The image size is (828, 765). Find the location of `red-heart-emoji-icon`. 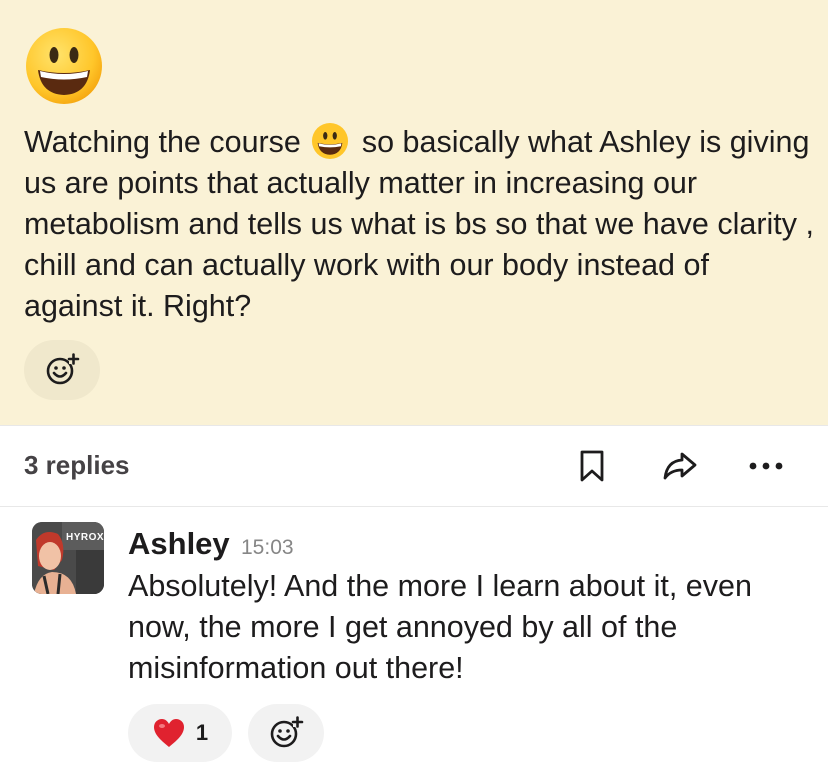

red-heart-emoji-icon is located at coordinates (168, 733).